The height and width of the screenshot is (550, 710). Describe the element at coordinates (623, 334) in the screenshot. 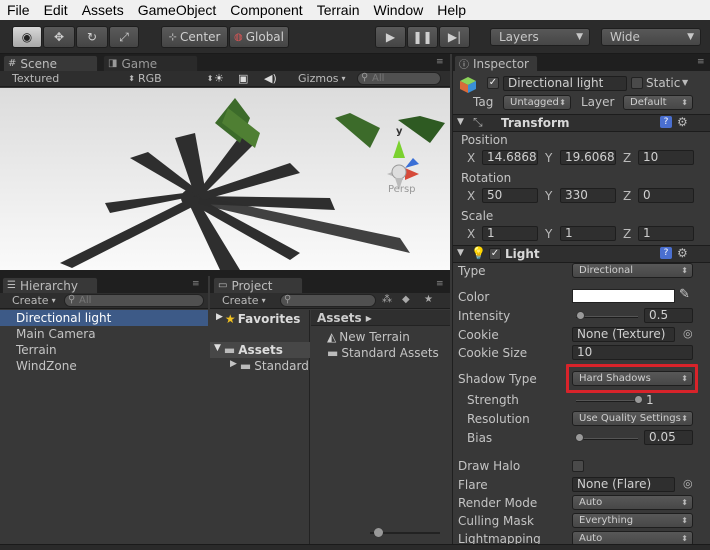

I see `cookie-field: None (Texture)` at that location.